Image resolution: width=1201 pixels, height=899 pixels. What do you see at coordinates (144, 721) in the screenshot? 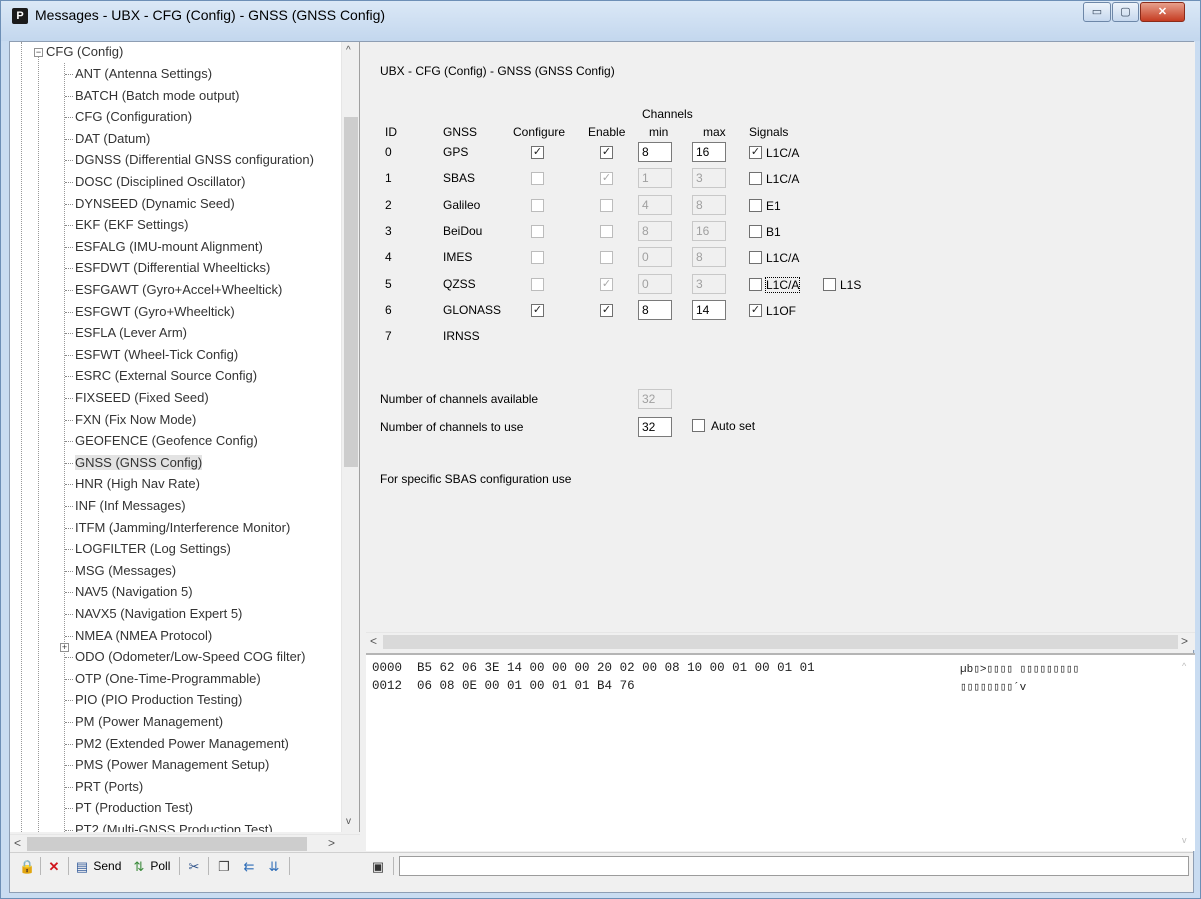
I see `tree-item: PM (Power Management)` at bounding box center [144, 721].